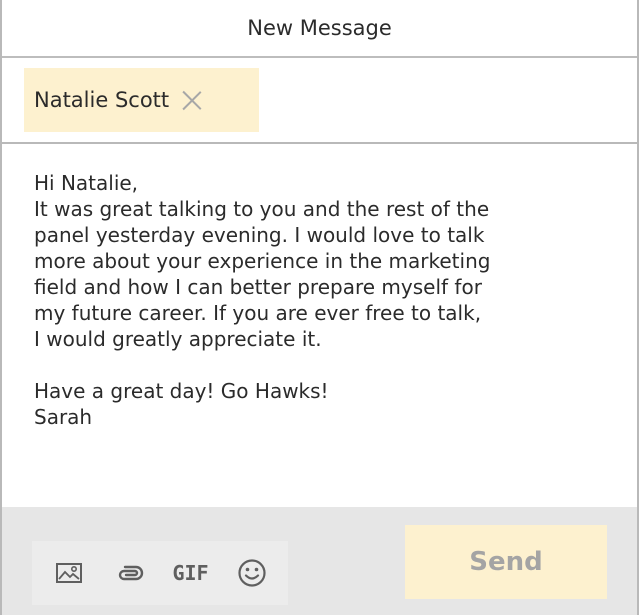  I want to click on window-header: New Message, so click(319, 29).